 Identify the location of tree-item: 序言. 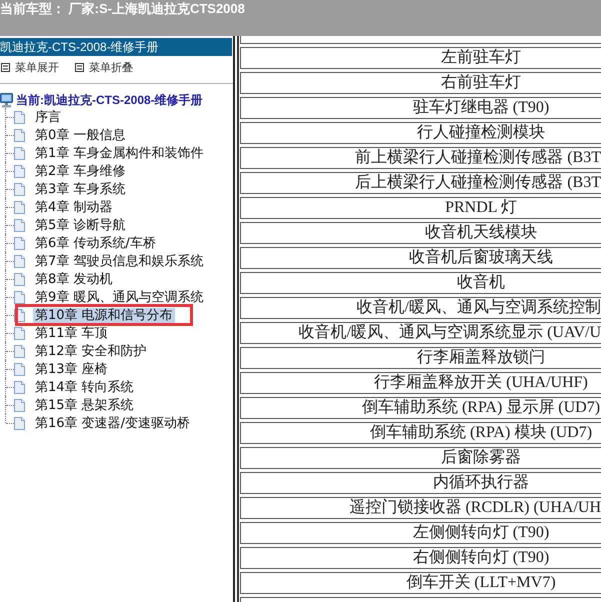
(48, 117).